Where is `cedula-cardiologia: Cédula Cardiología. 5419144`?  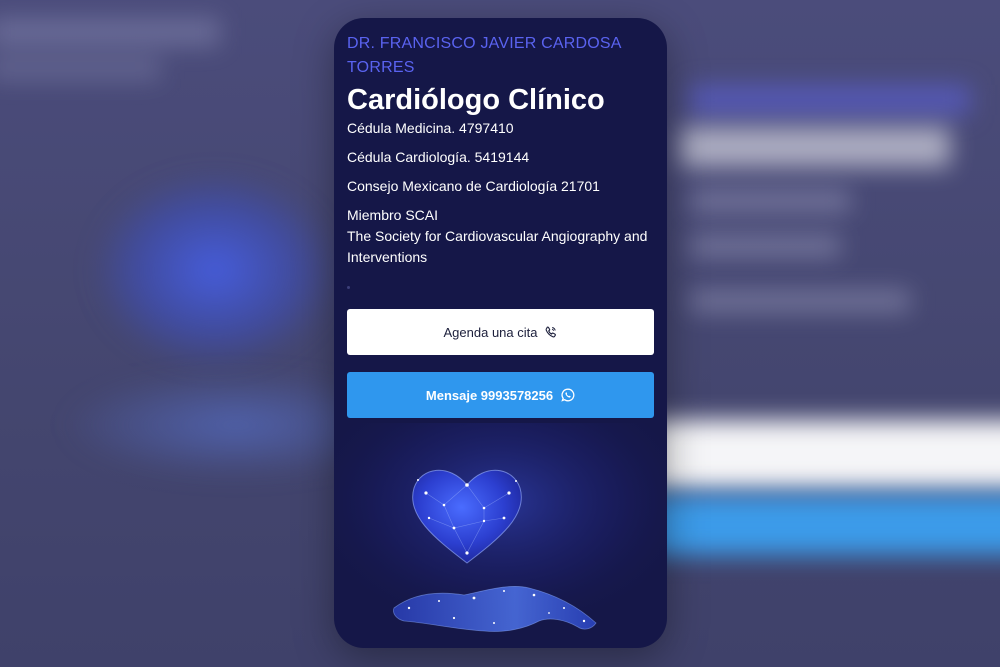 cedula-cardiologia: Cédula Cardiología. 5419144 is located at coordinates (438, 157).